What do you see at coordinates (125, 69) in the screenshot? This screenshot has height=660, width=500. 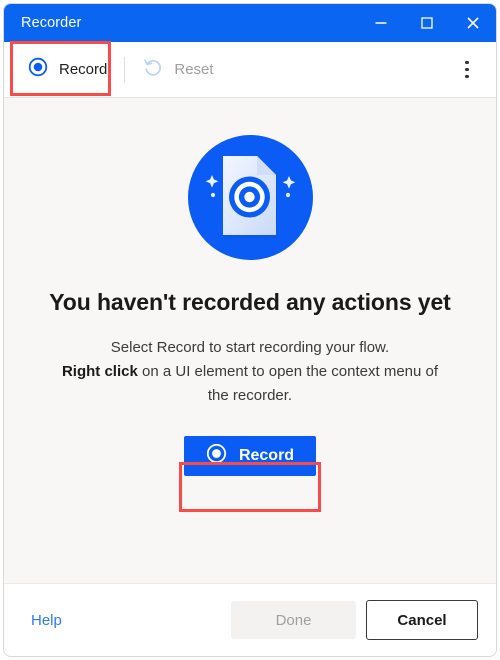 I see `toolbar-separator` at bounding box center [125, 69].